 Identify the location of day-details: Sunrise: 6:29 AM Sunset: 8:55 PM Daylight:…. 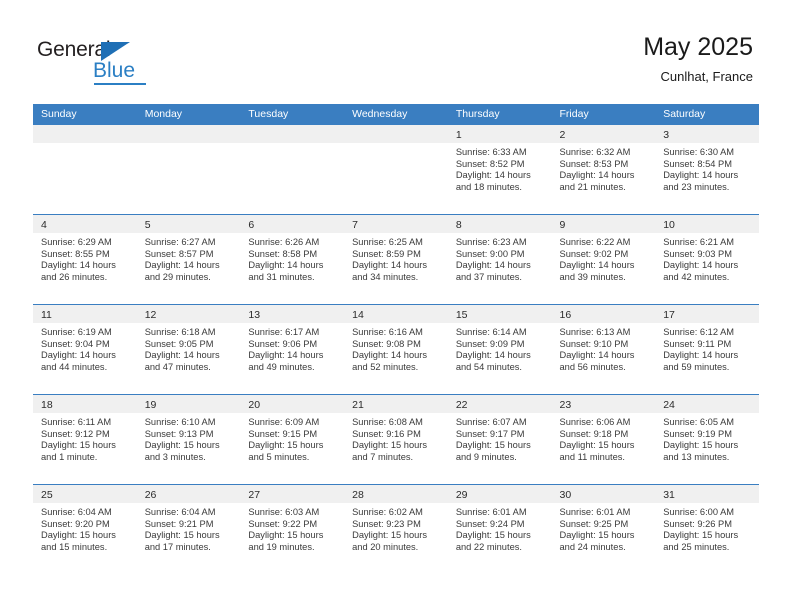
(85, 258).